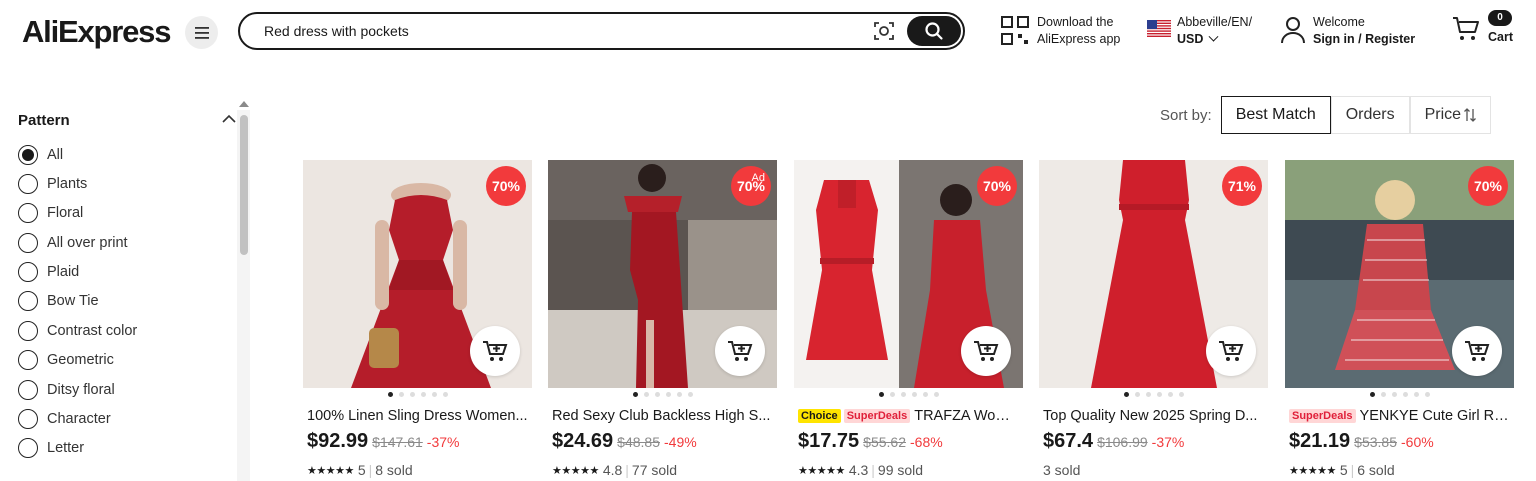  Describe the element at coordinates (680, 442) in the screenshot. I see `discount-percent: -49%` at that location.